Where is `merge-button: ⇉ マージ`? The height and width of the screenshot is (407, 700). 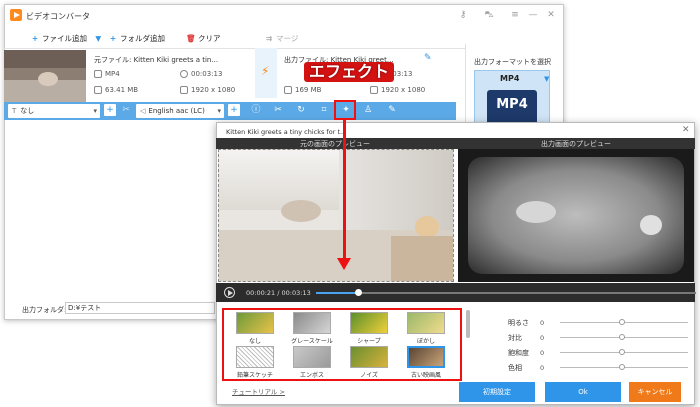
merge-button: ⇉ マージ is located at coordinates (281, 39).